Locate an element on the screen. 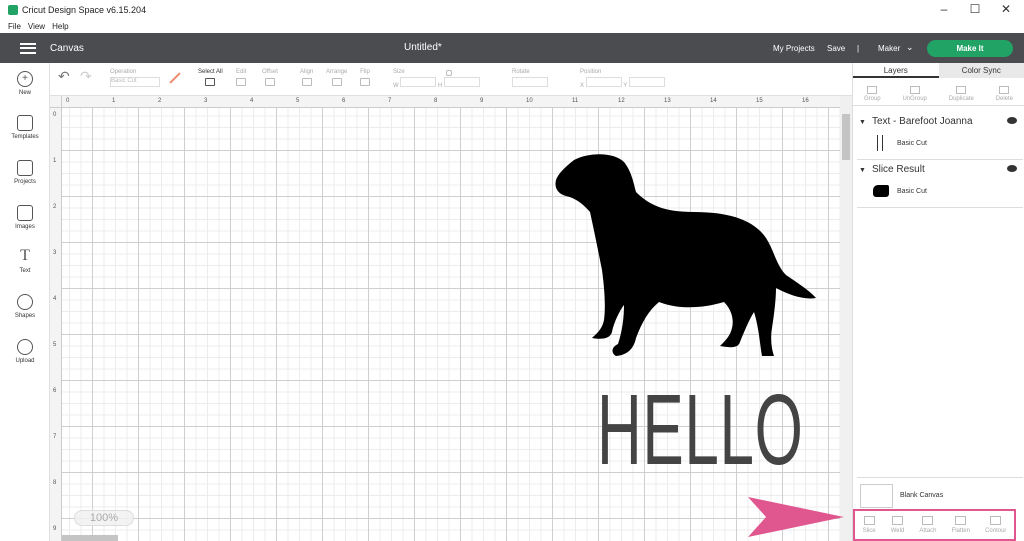  arrange-button: Arrange is located at coordinates (336, 77).